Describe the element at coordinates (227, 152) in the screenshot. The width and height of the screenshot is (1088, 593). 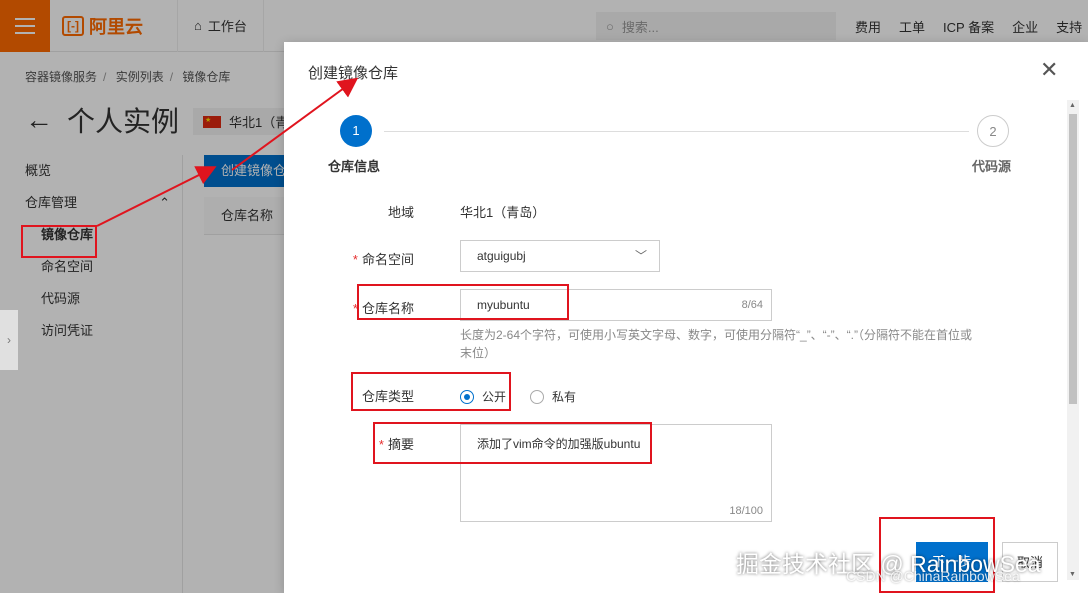
I see `annotation-arrows` at that location.